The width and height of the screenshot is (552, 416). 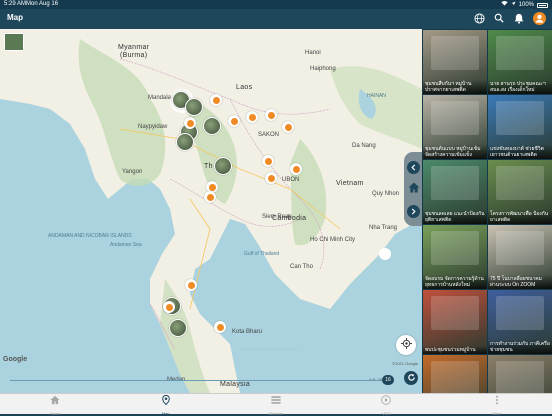 I want to click on map-label-andaman-islands: ANDAMAN AND NICOBAR ISLANDS, so click(x=90, y=236).